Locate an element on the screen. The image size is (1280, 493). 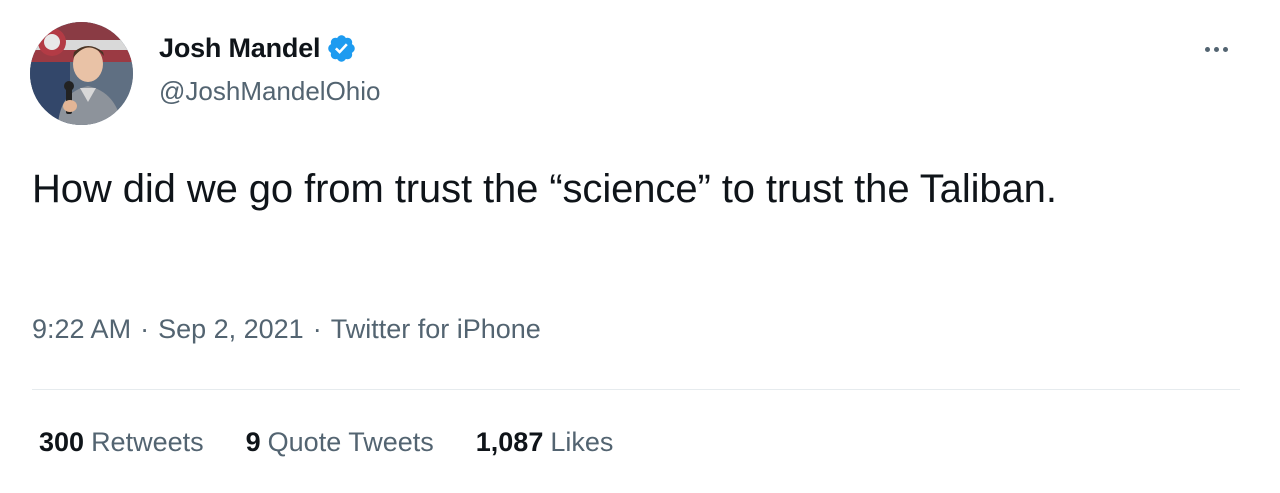
avatar is located at coordinates (81, 73).